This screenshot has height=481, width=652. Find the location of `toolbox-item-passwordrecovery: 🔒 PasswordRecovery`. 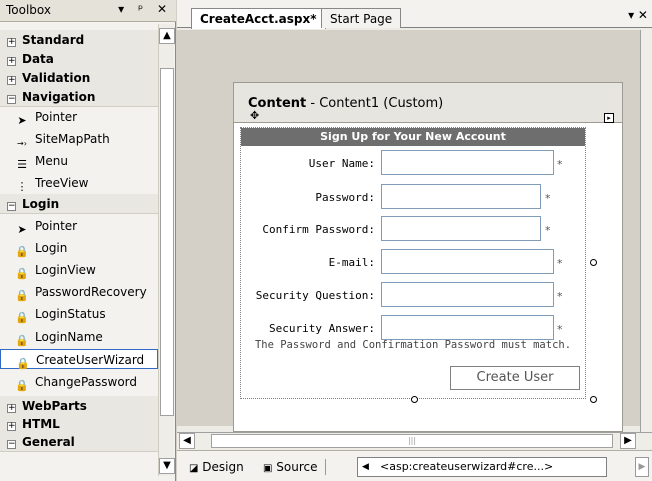

toolbox-item-passwordrecovery: 🔒 PasswordRecovery is located at coordinates (79, 292).